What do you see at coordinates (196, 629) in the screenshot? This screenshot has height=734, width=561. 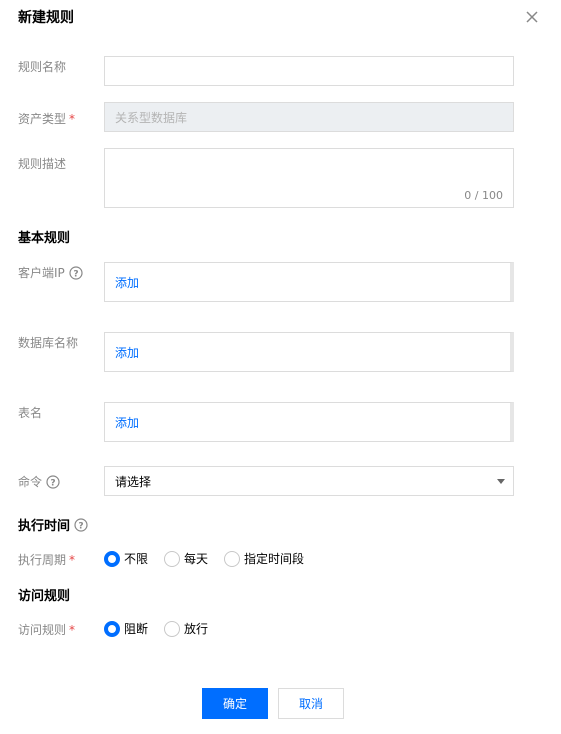 I see `radio-label: 放行` at bounding box center [196, 629].